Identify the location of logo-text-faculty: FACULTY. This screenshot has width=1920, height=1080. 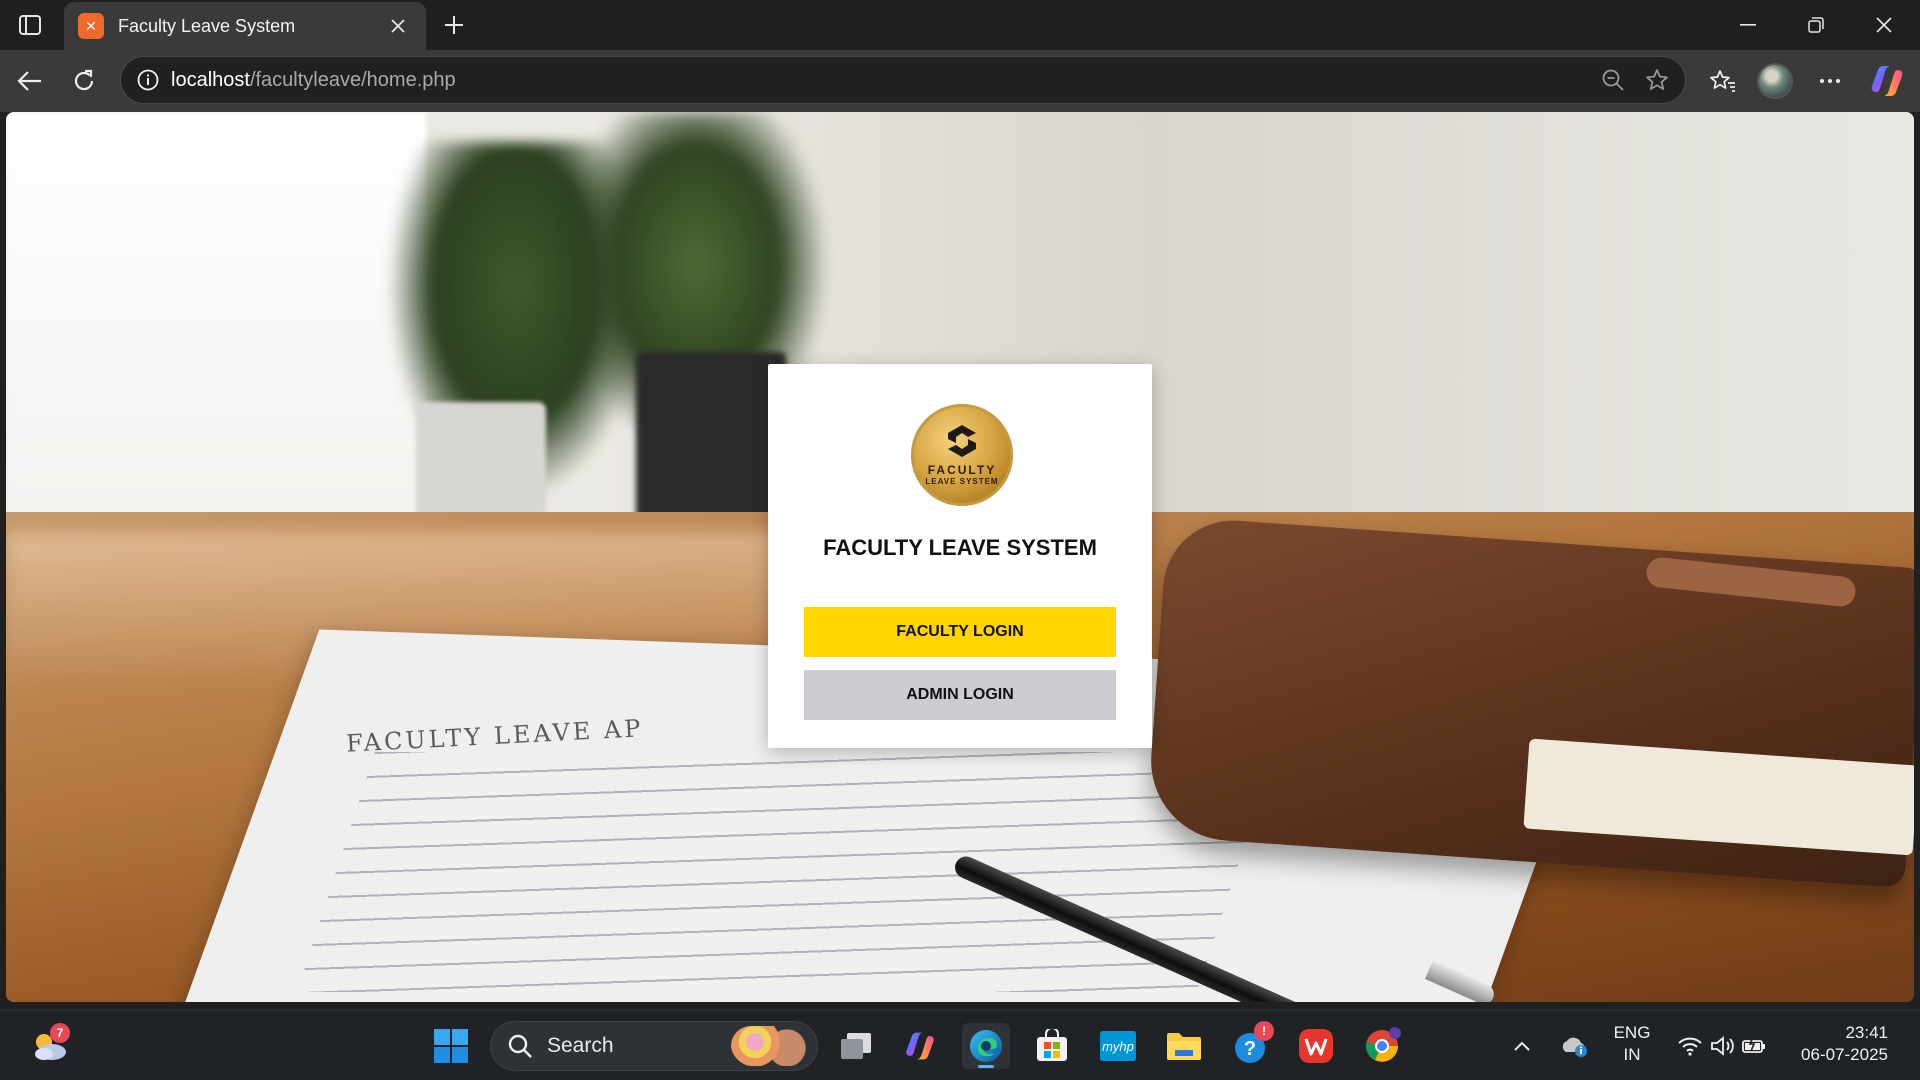
(962, 469).